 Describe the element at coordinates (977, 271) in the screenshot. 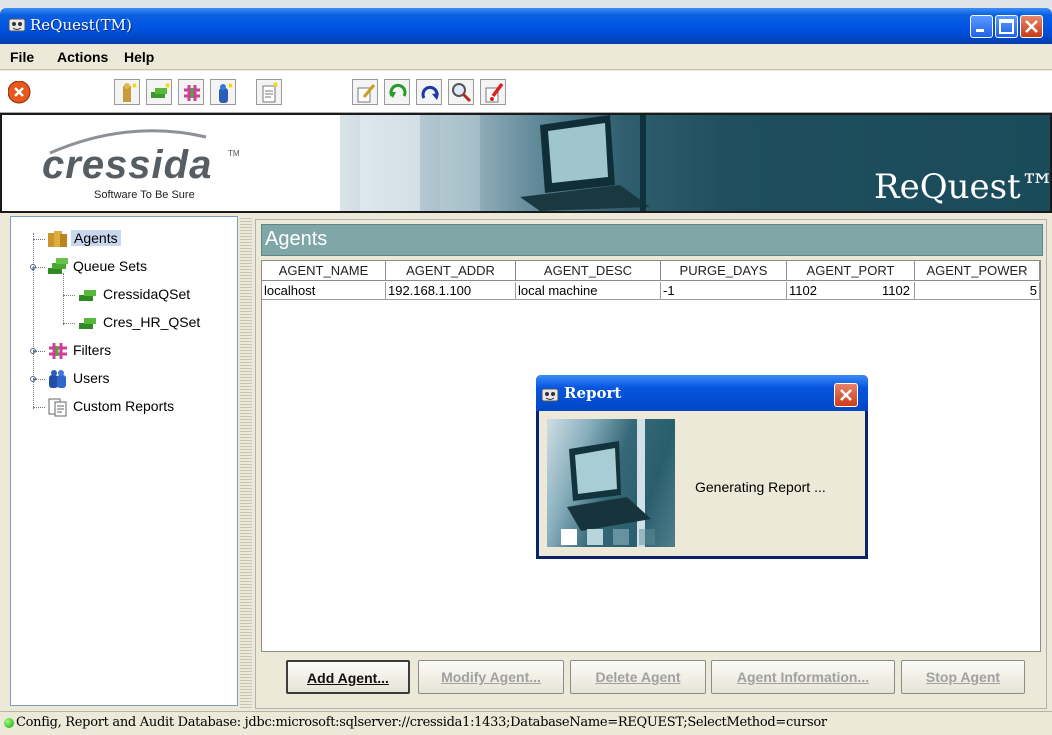

I see `column-header: AGENT_POWER` at that location.